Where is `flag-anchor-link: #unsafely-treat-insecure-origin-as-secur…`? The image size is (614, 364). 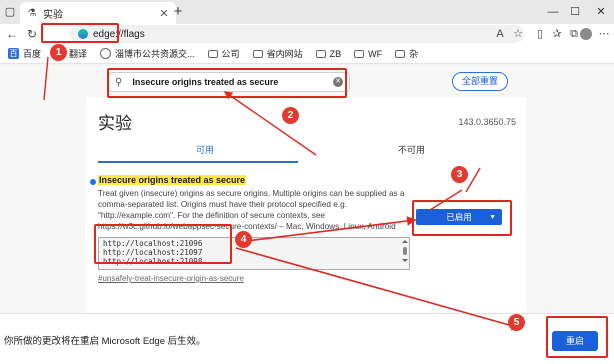
flag-anchor-link: #unsafely-treat-insecure-origin-as-secur… is located at coordinates (171, 278).